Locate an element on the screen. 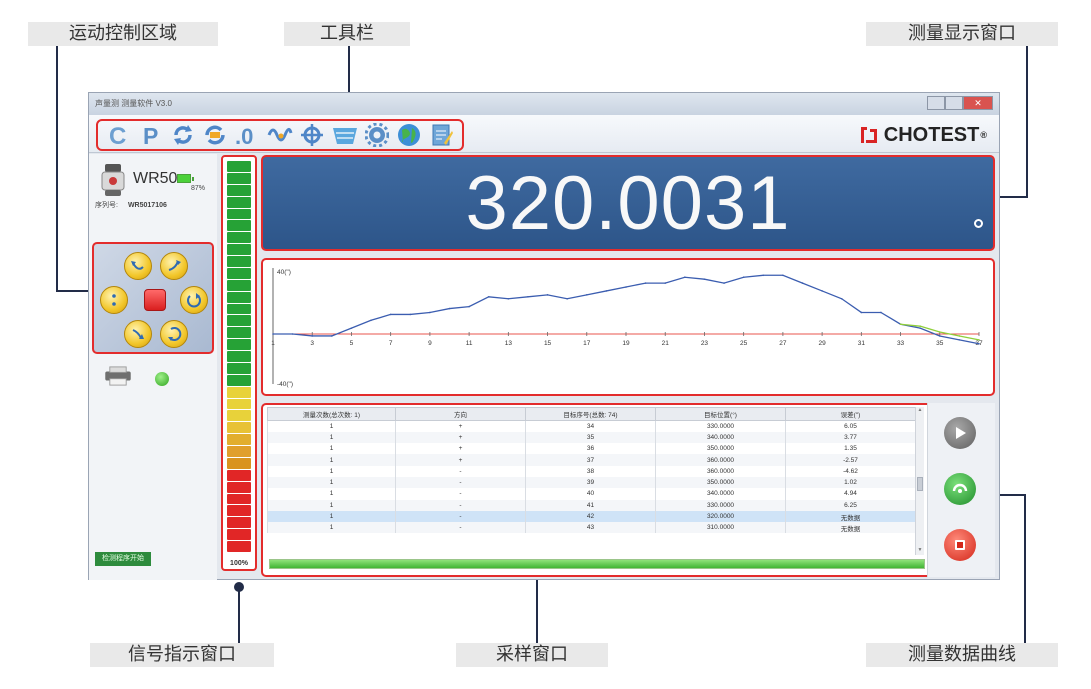 Image resolution: width=1091 pixels, height=689 pixels. column-header: 目标序号(总数: 74) is located at coordinates (590, 414).